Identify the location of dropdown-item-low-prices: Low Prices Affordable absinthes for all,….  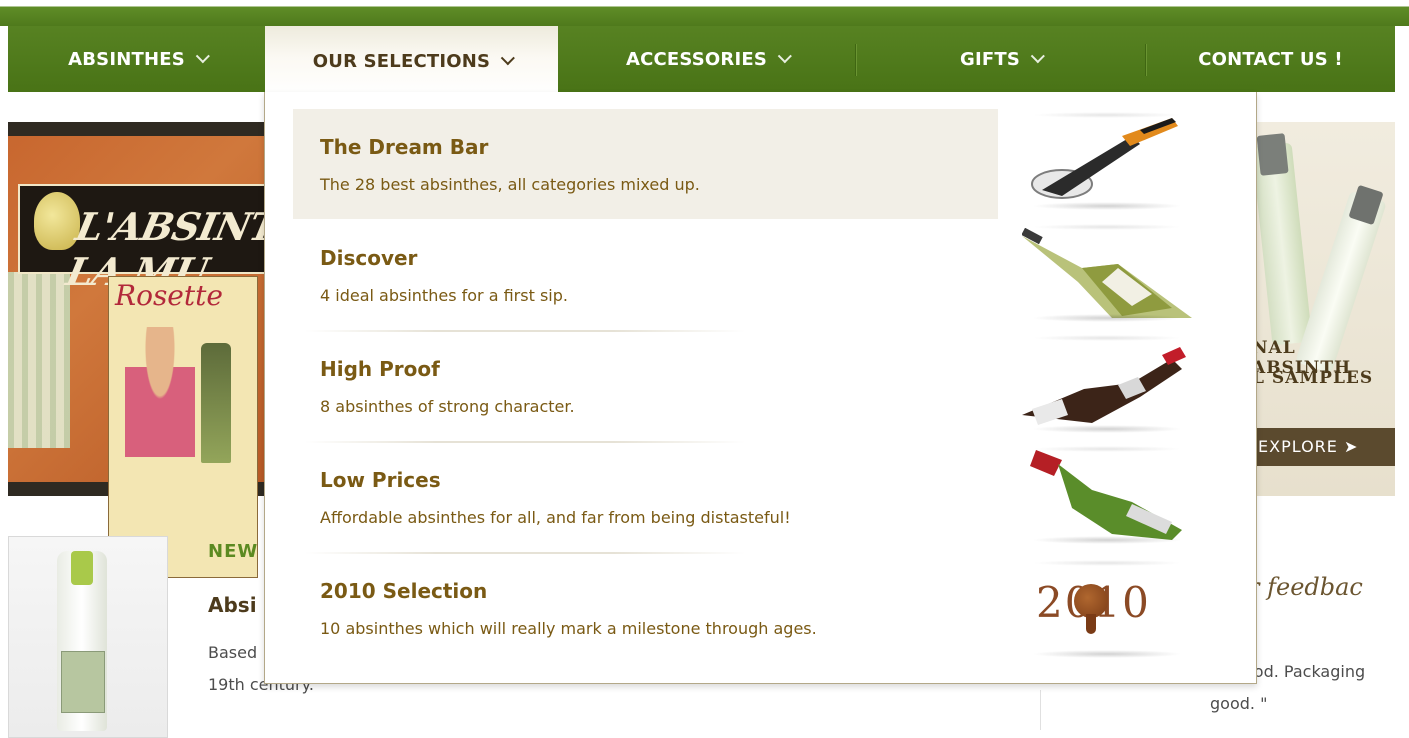
(645, 497).